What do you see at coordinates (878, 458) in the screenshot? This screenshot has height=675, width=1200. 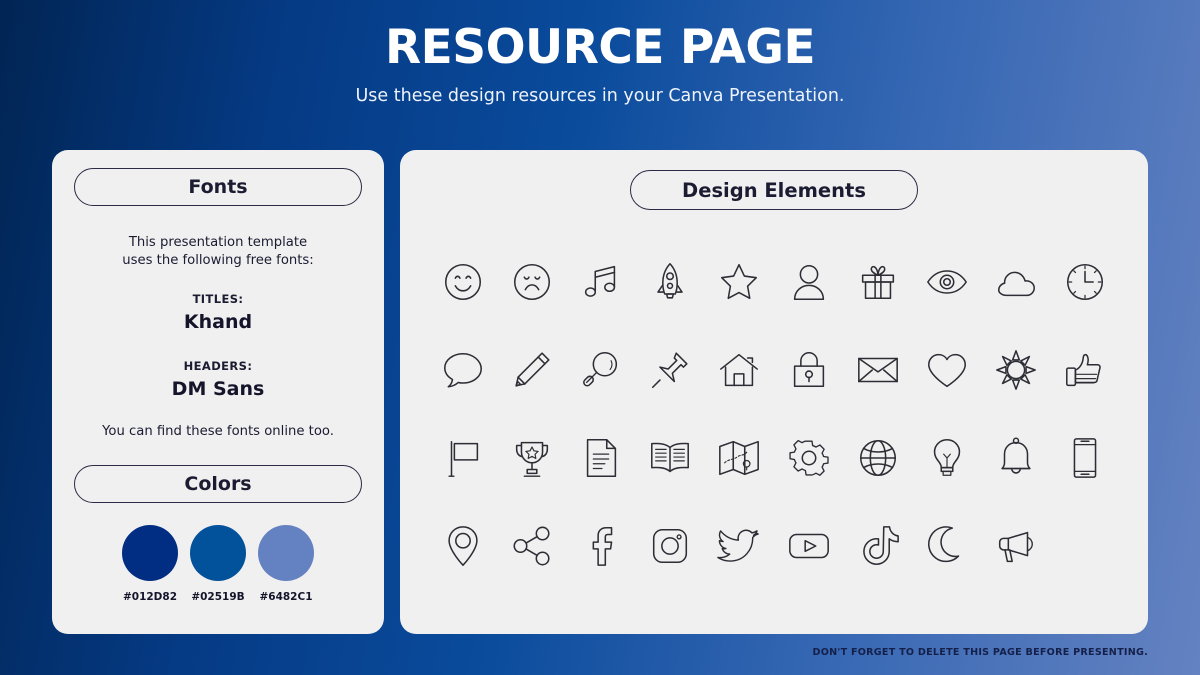 I see `globe-icon` at bounding box center [878, 458].